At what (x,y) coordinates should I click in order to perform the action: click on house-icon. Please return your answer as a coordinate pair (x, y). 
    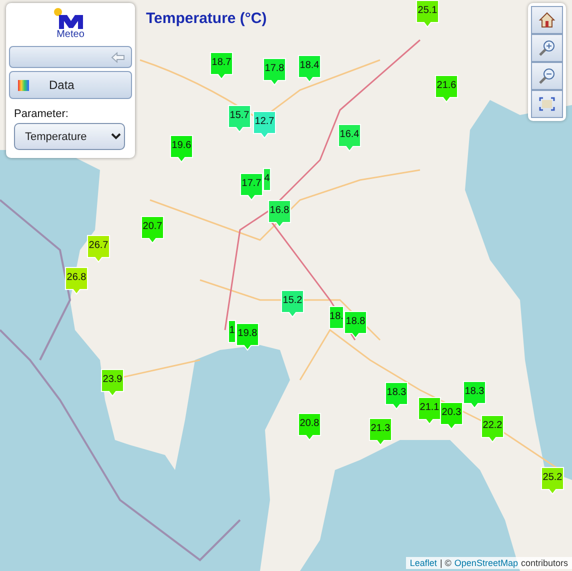
    Looking at the image, I should click on (547, 20).